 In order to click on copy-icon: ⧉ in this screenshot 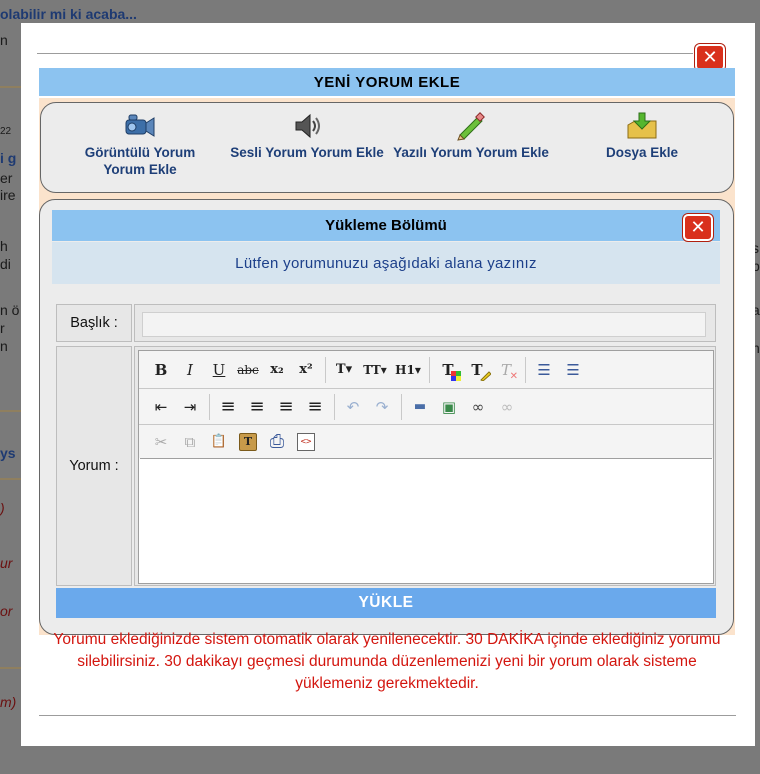, I will do `click(190, 441)`.